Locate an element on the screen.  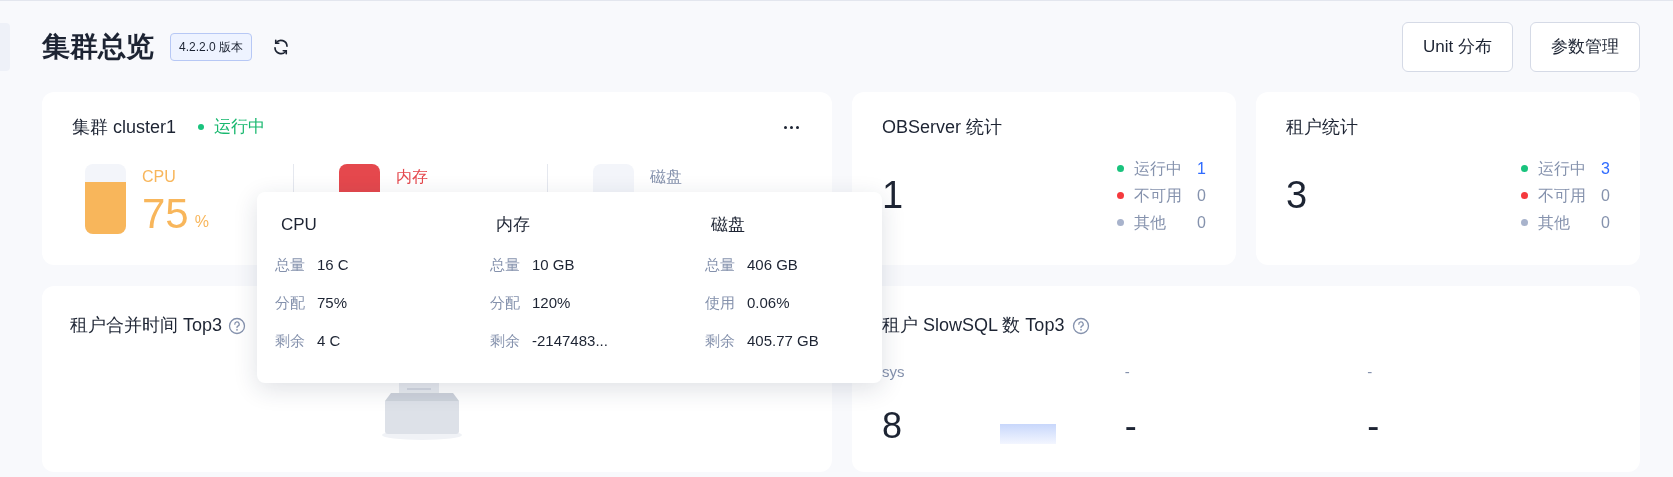
metric-label: CPU is located at coordinates (159, 177).